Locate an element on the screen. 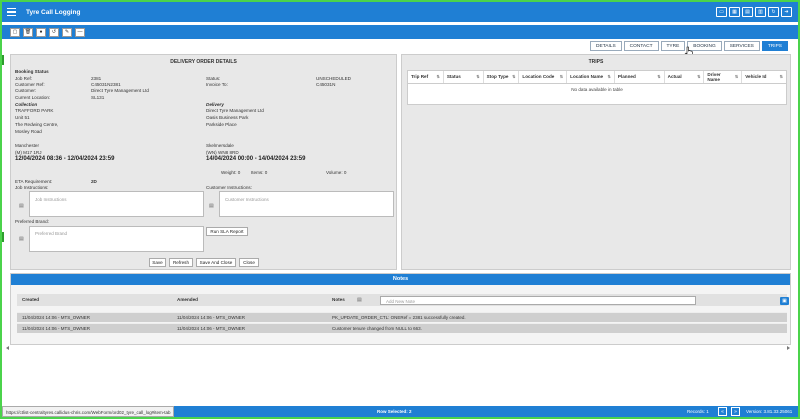 The height and width of the screenshot is (419, 800). info-icon: ● is located at coordinates (41, 32).